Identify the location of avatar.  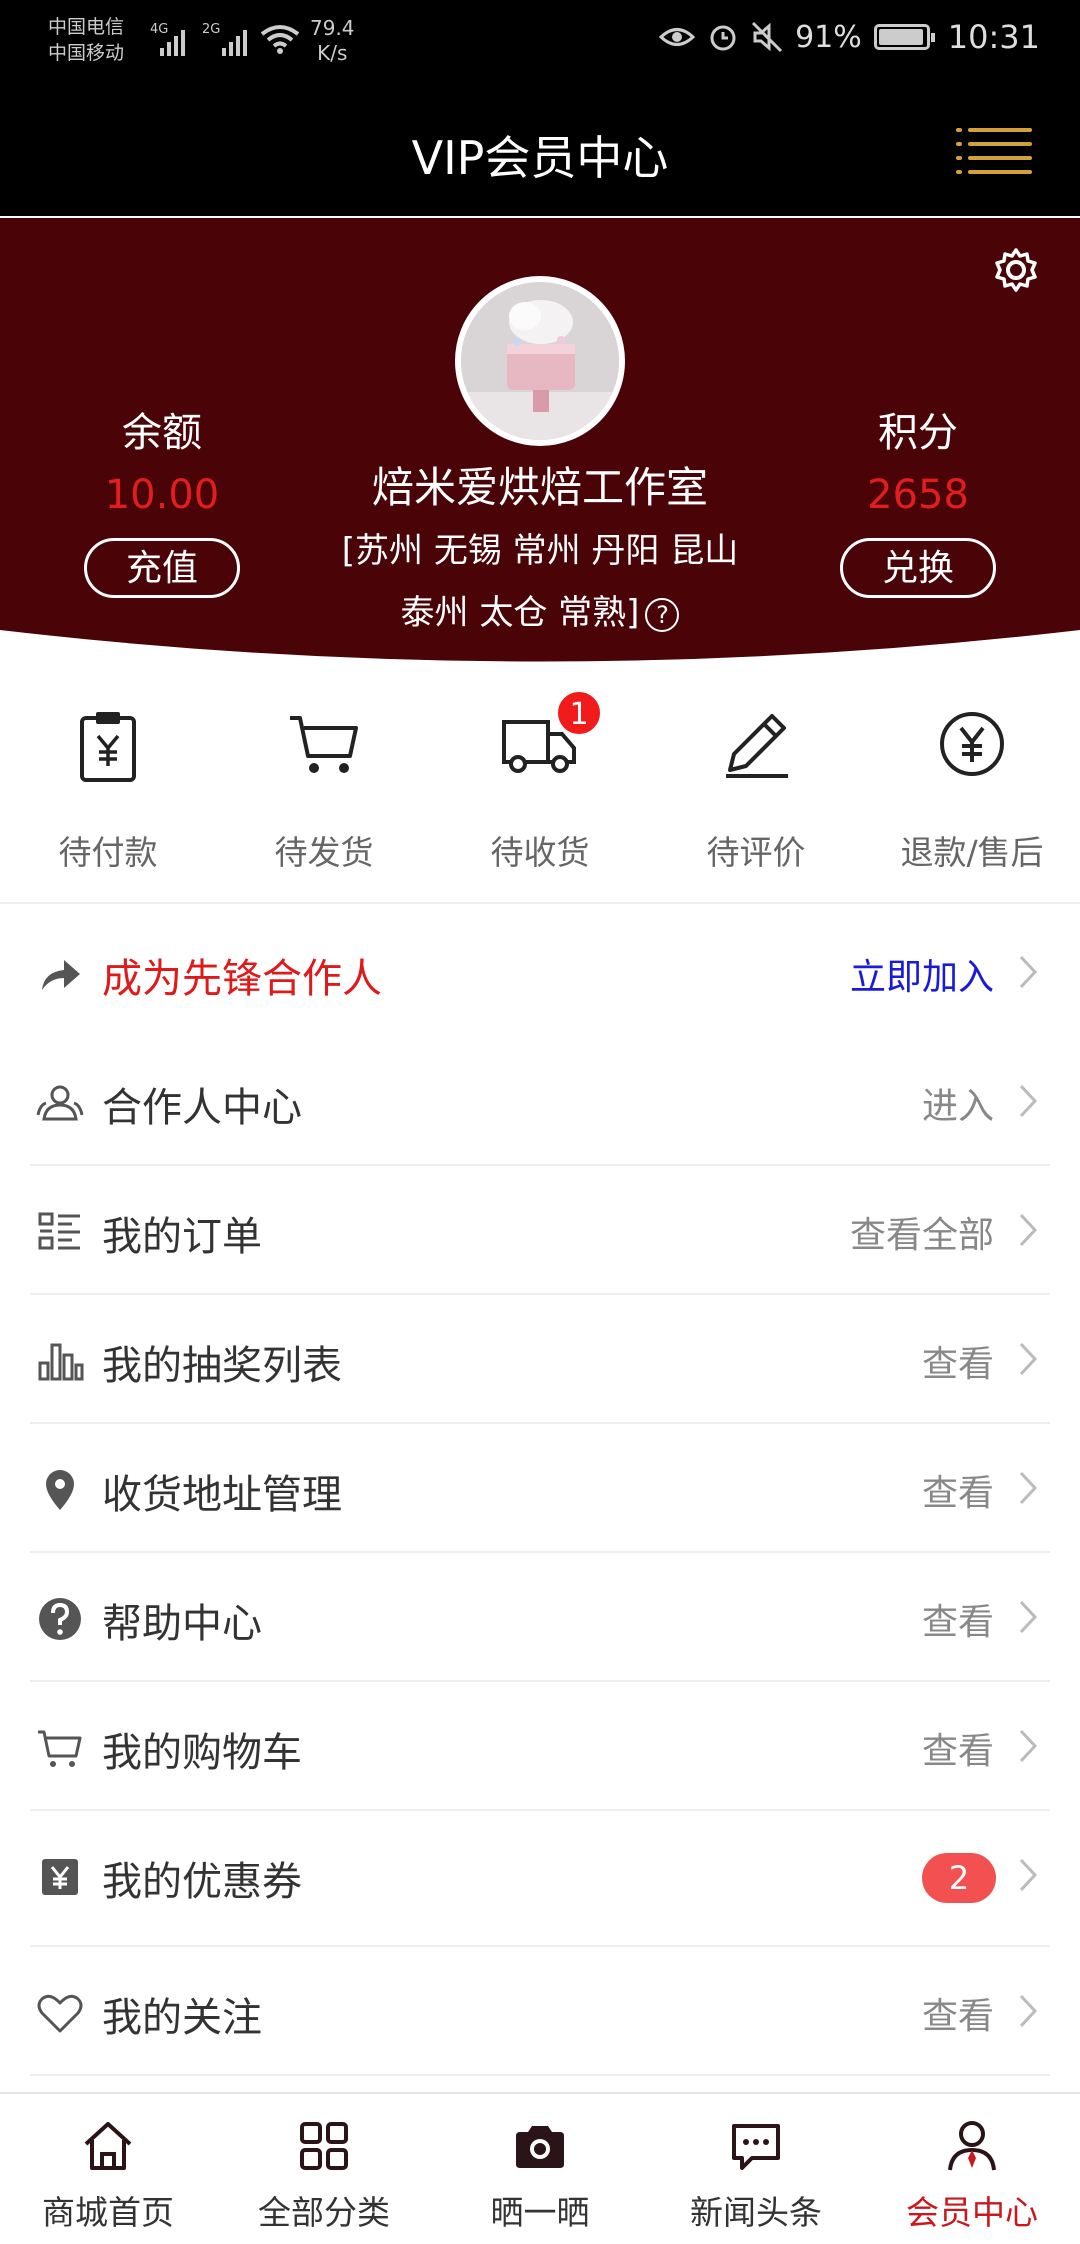
(540, 361).